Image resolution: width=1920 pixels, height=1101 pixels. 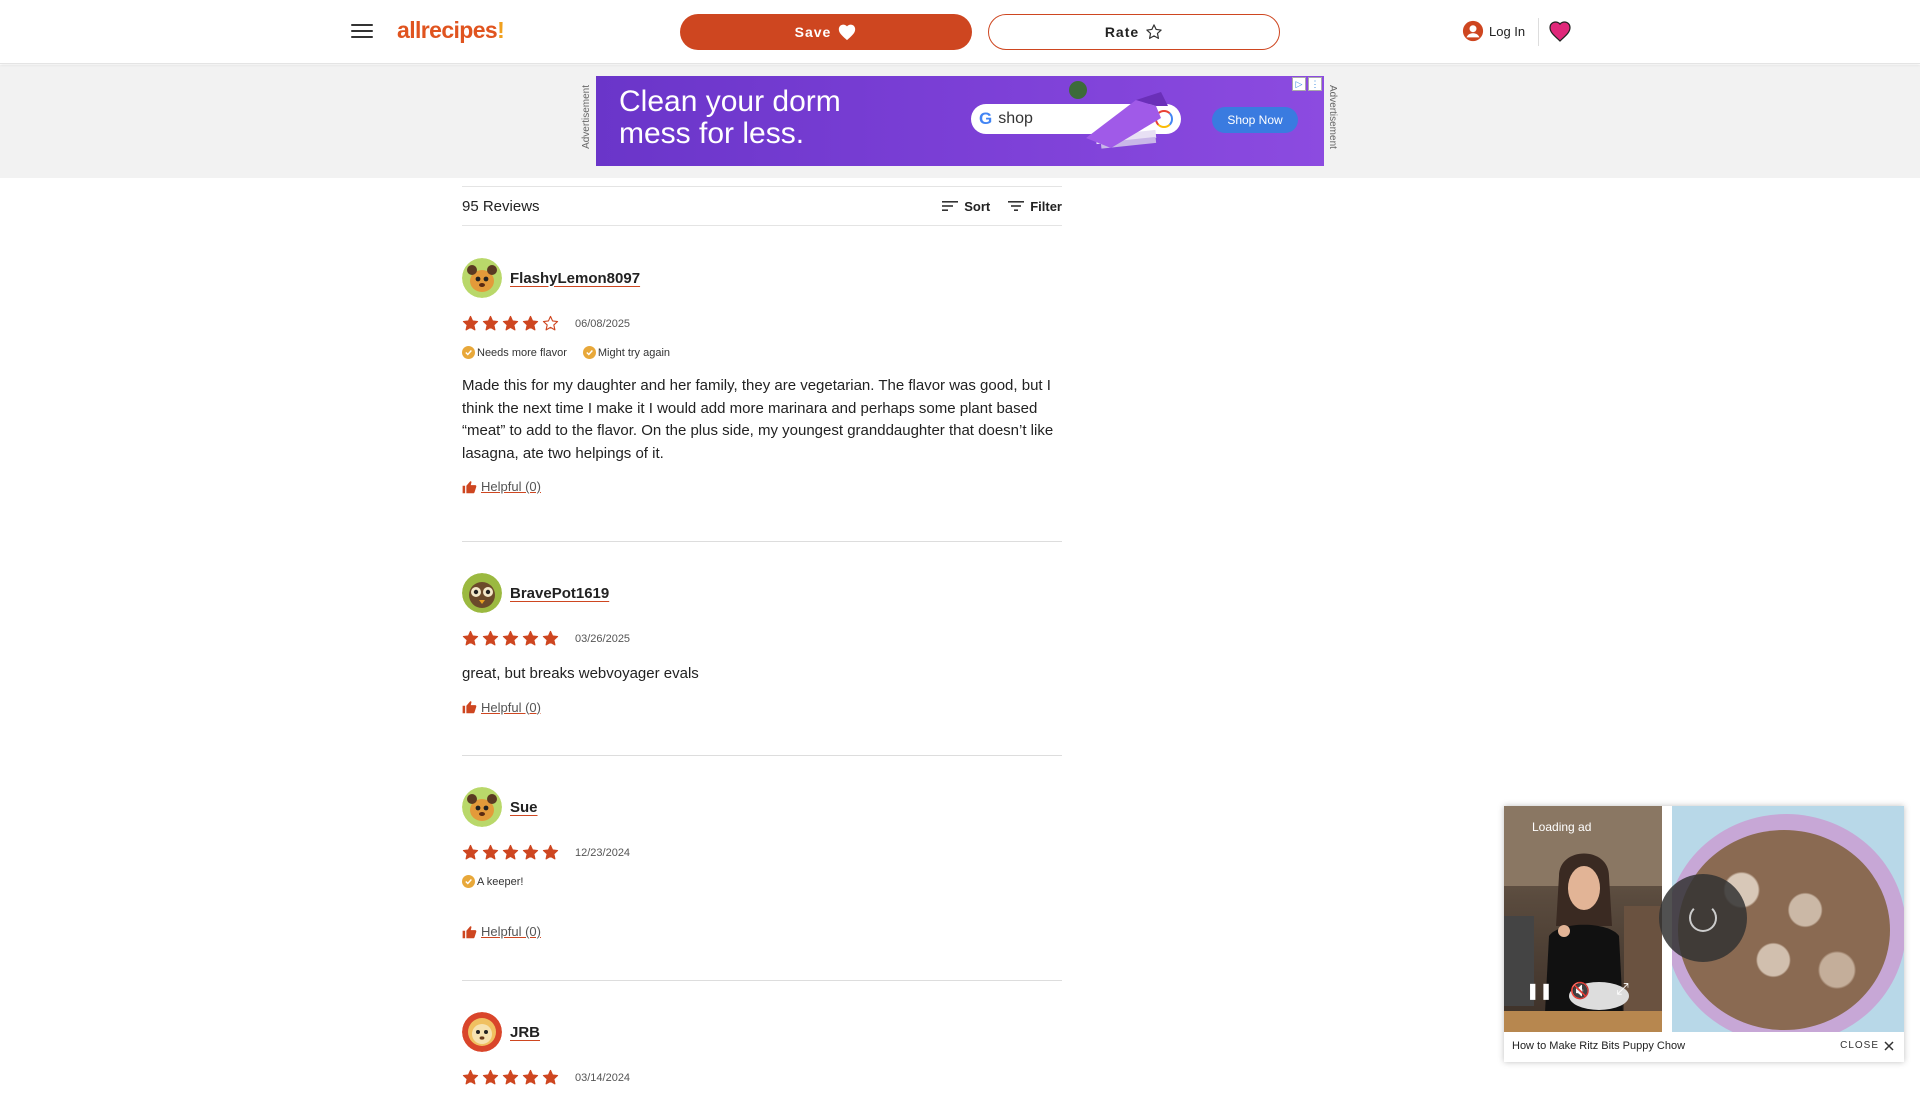 I want to click on ad-headline: Clean your dorm mess for less., so click(x=730, y=118).